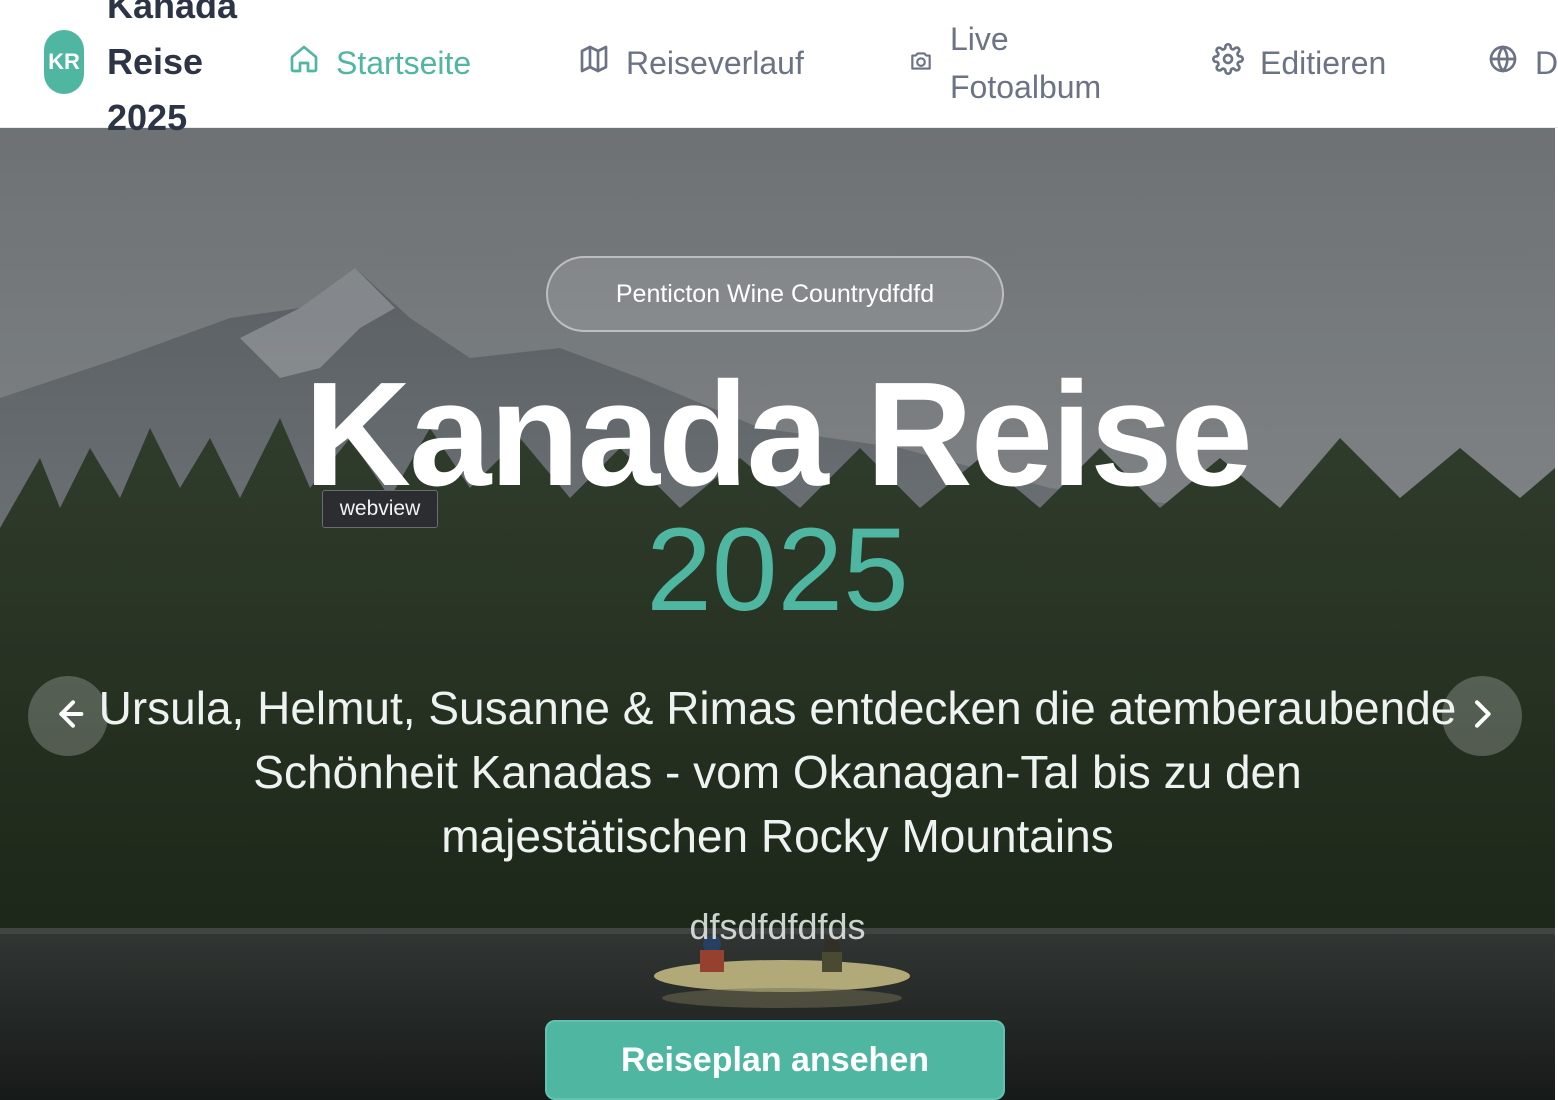 The image size is (1558, 1100). What do you see at coordinates (1323, 62) in the screenshot?
I see `nav-label-editieren: Editieren` at bounding box center [1323, 62].